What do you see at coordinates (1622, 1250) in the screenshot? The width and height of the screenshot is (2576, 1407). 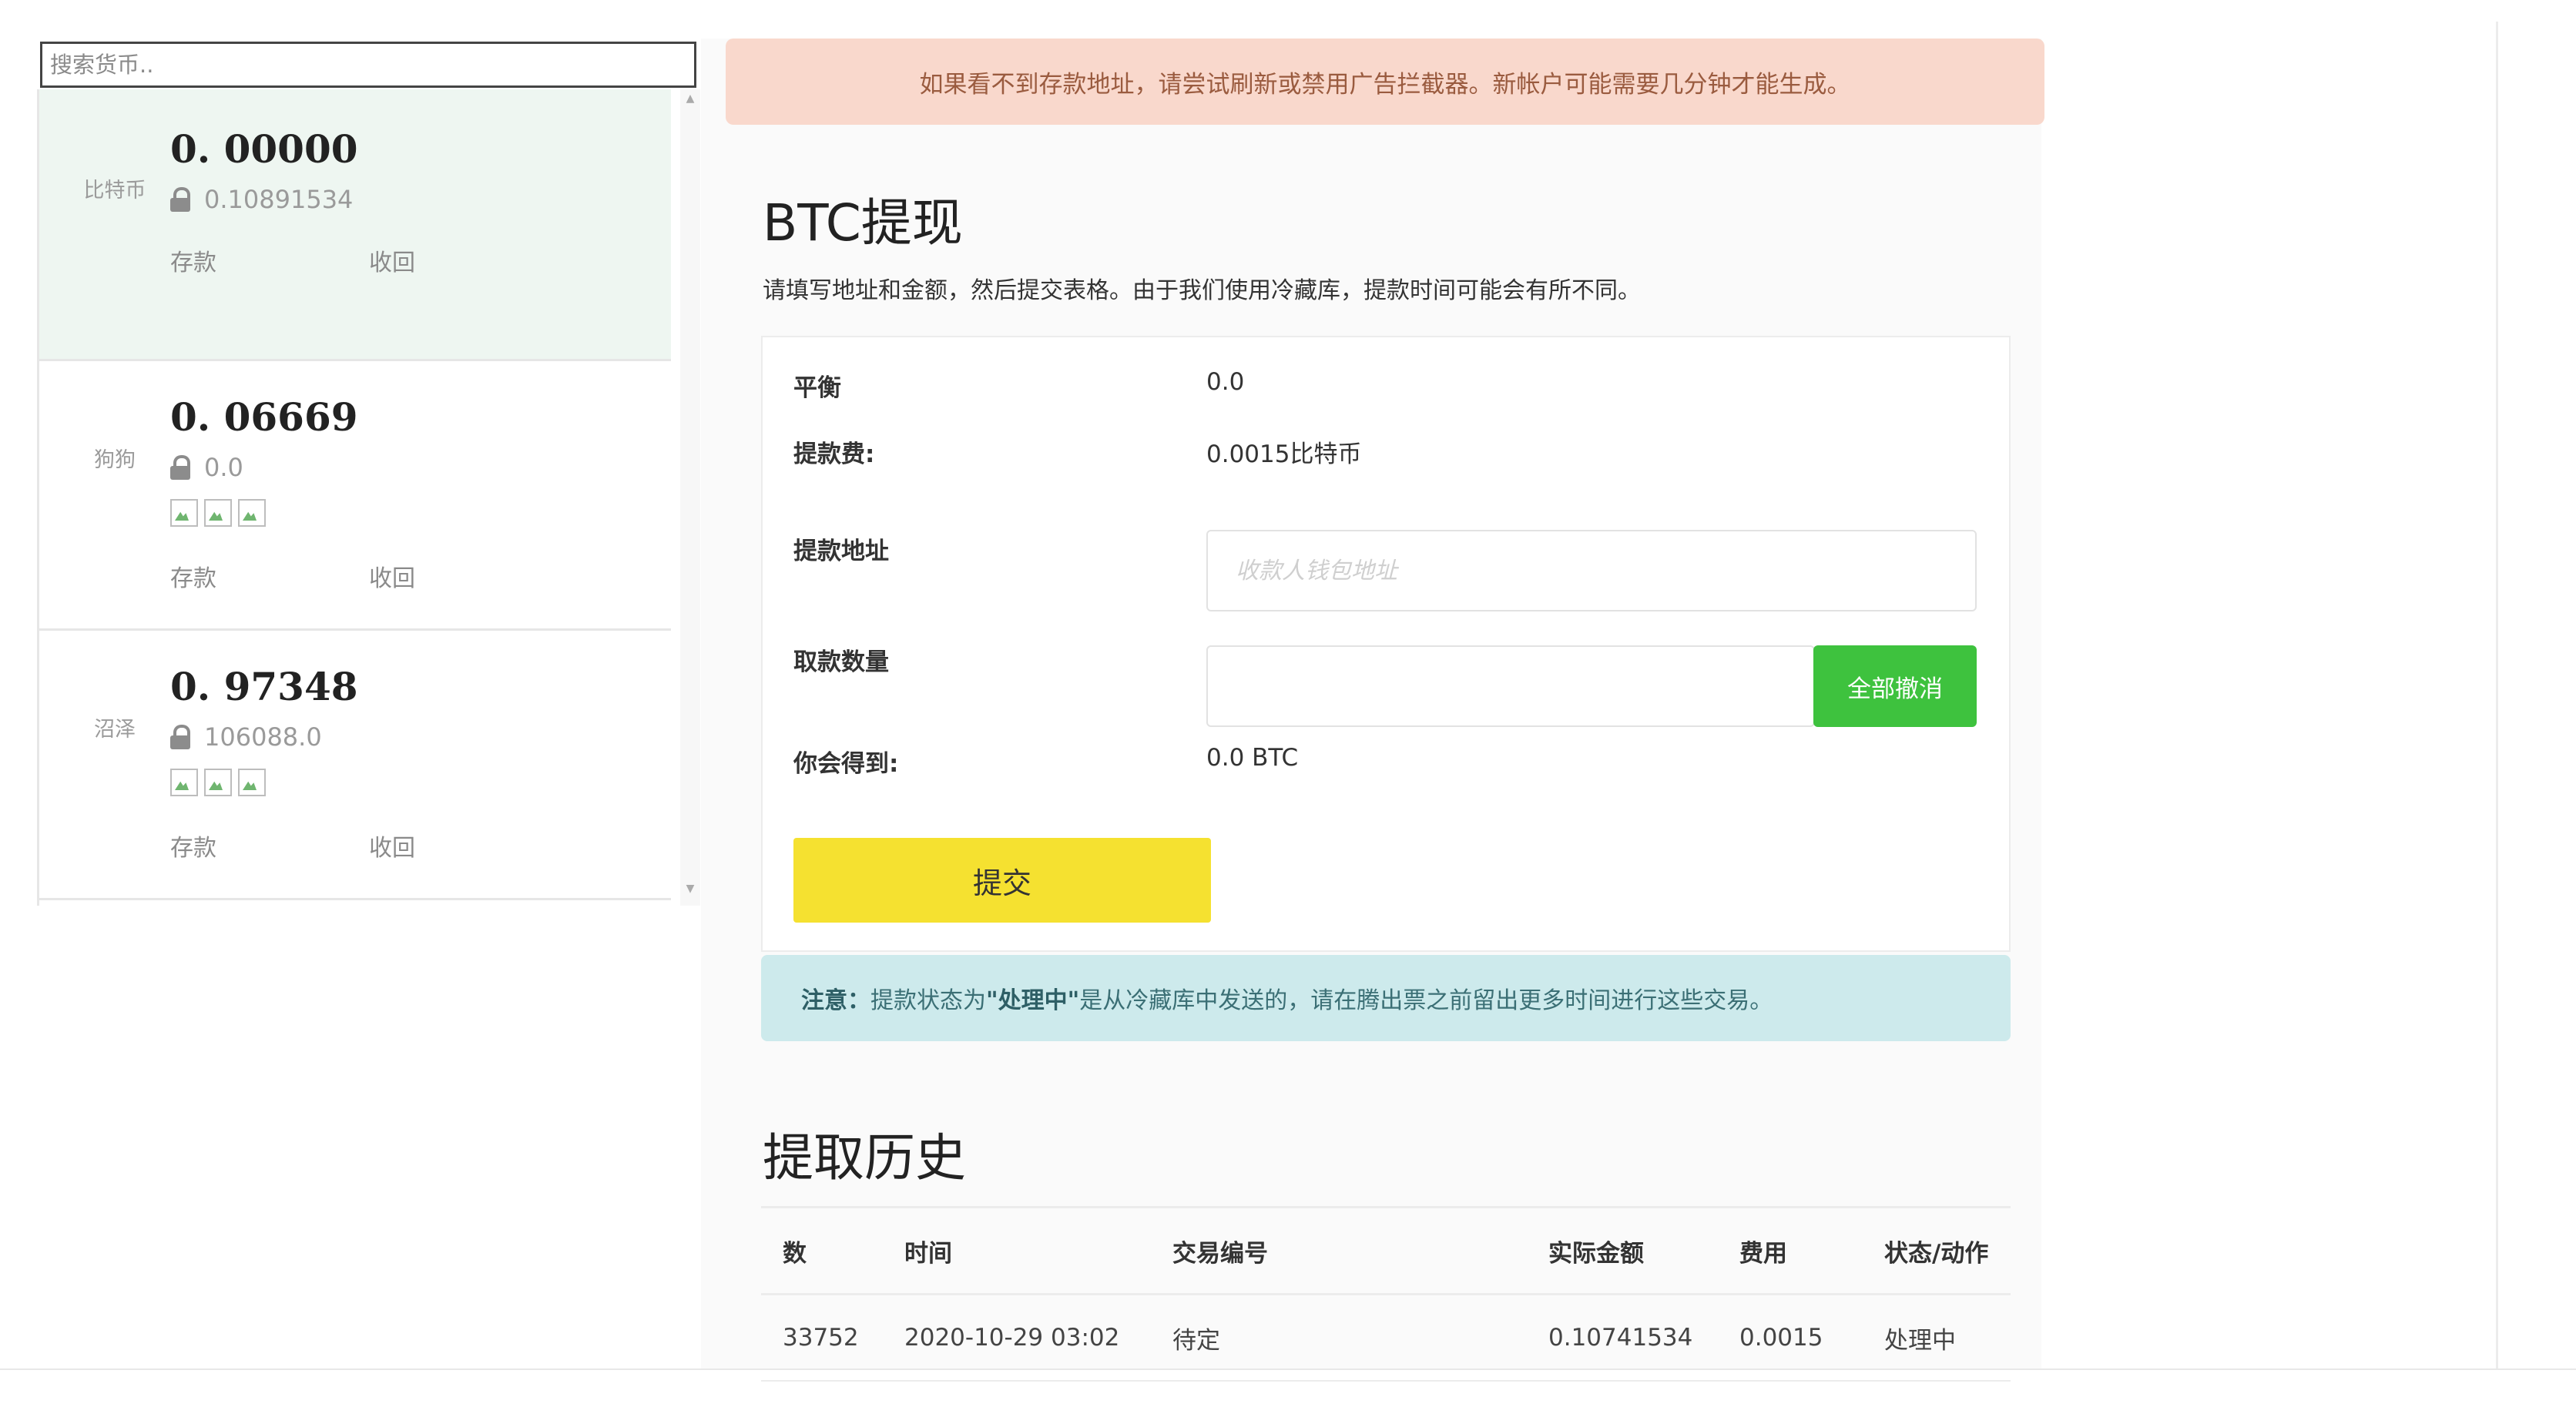 I see `col-amount: 实际金额` at bounding box center [1622, 1250].